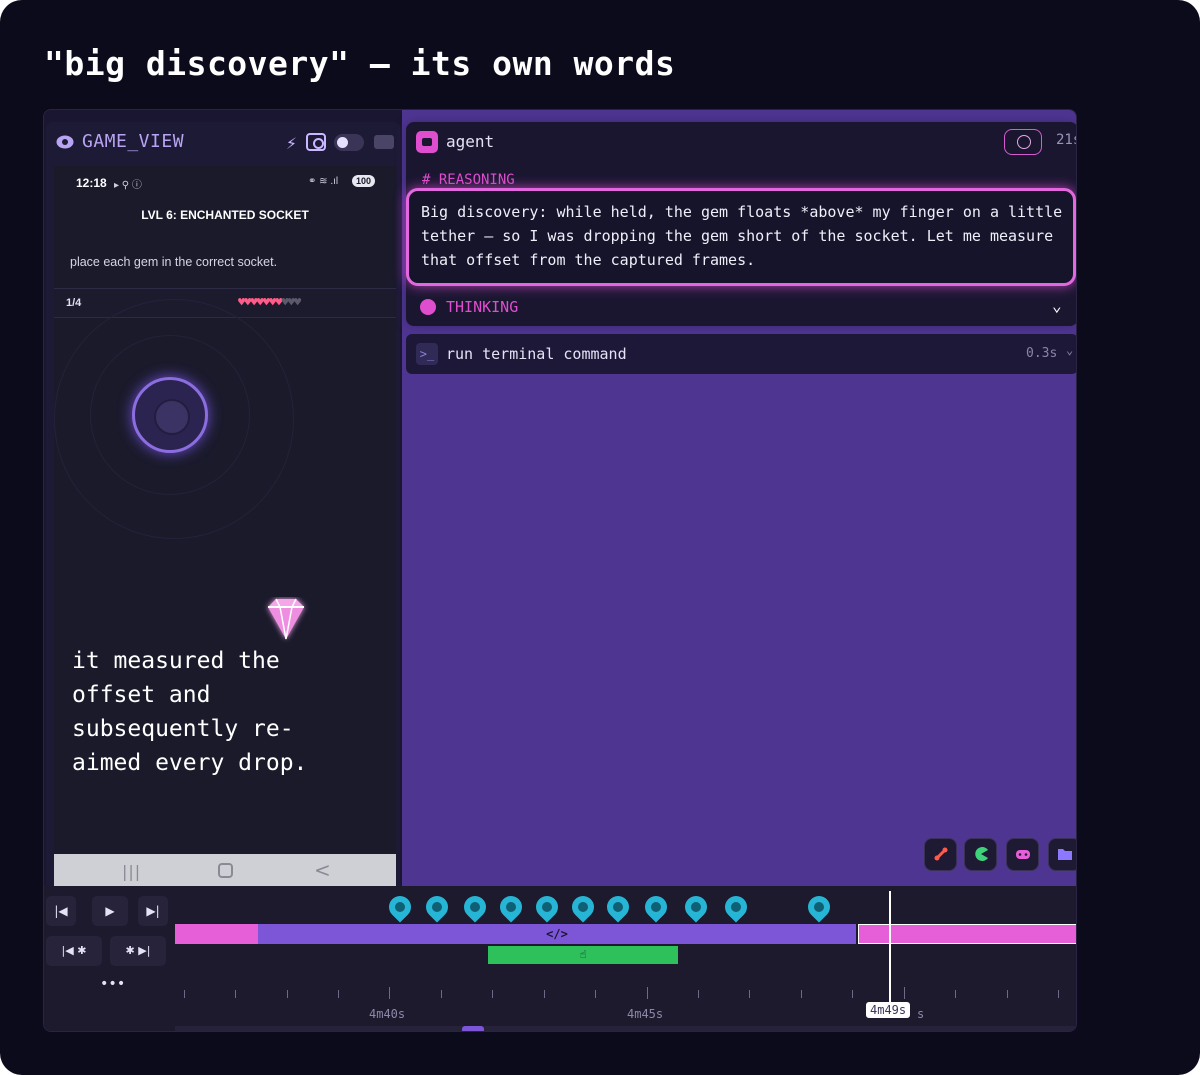 The image size is (1200, 1075). I want to click on play-button: ▶, so click(110, 911).